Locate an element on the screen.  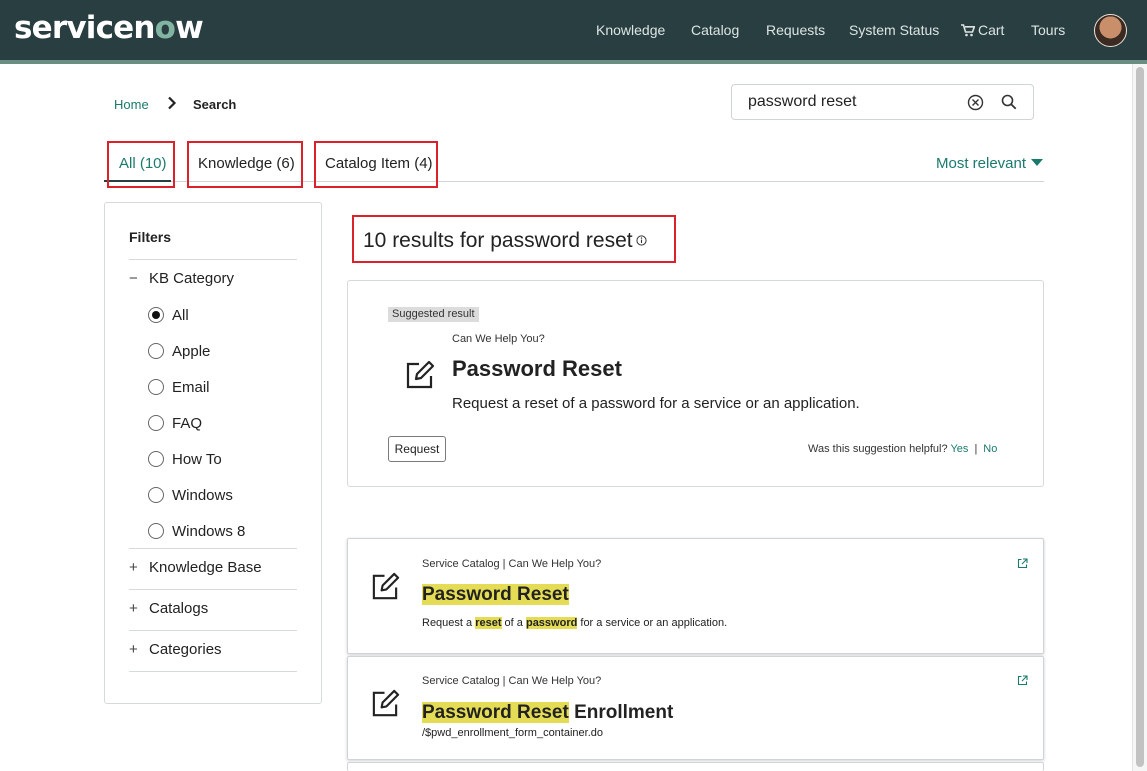
radio-option-apple: Apple is located at coordinates (179, 351).